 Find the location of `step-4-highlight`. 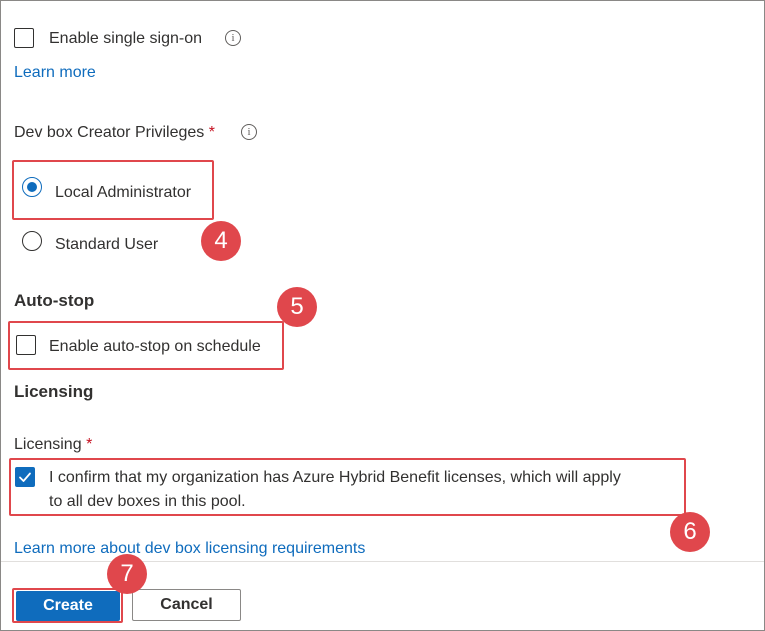

step-4-highlight is located at coordinates (113, 190).